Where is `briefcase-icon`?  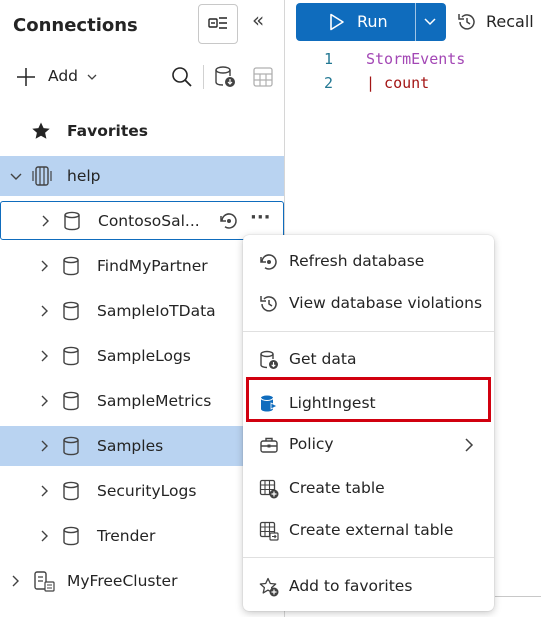
briefcase-icon is located at coordinates (269, 445).